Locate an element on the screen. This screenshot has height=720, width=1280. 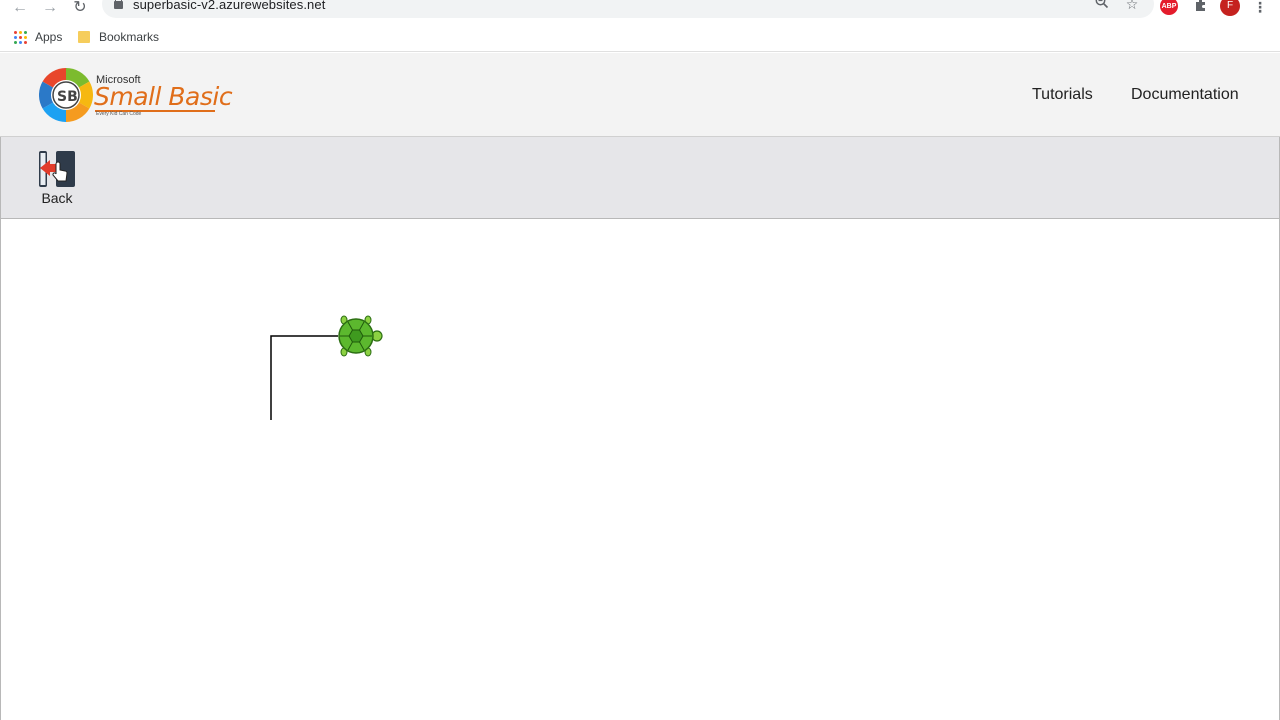
back-icon is located at coordinates (57, 169).